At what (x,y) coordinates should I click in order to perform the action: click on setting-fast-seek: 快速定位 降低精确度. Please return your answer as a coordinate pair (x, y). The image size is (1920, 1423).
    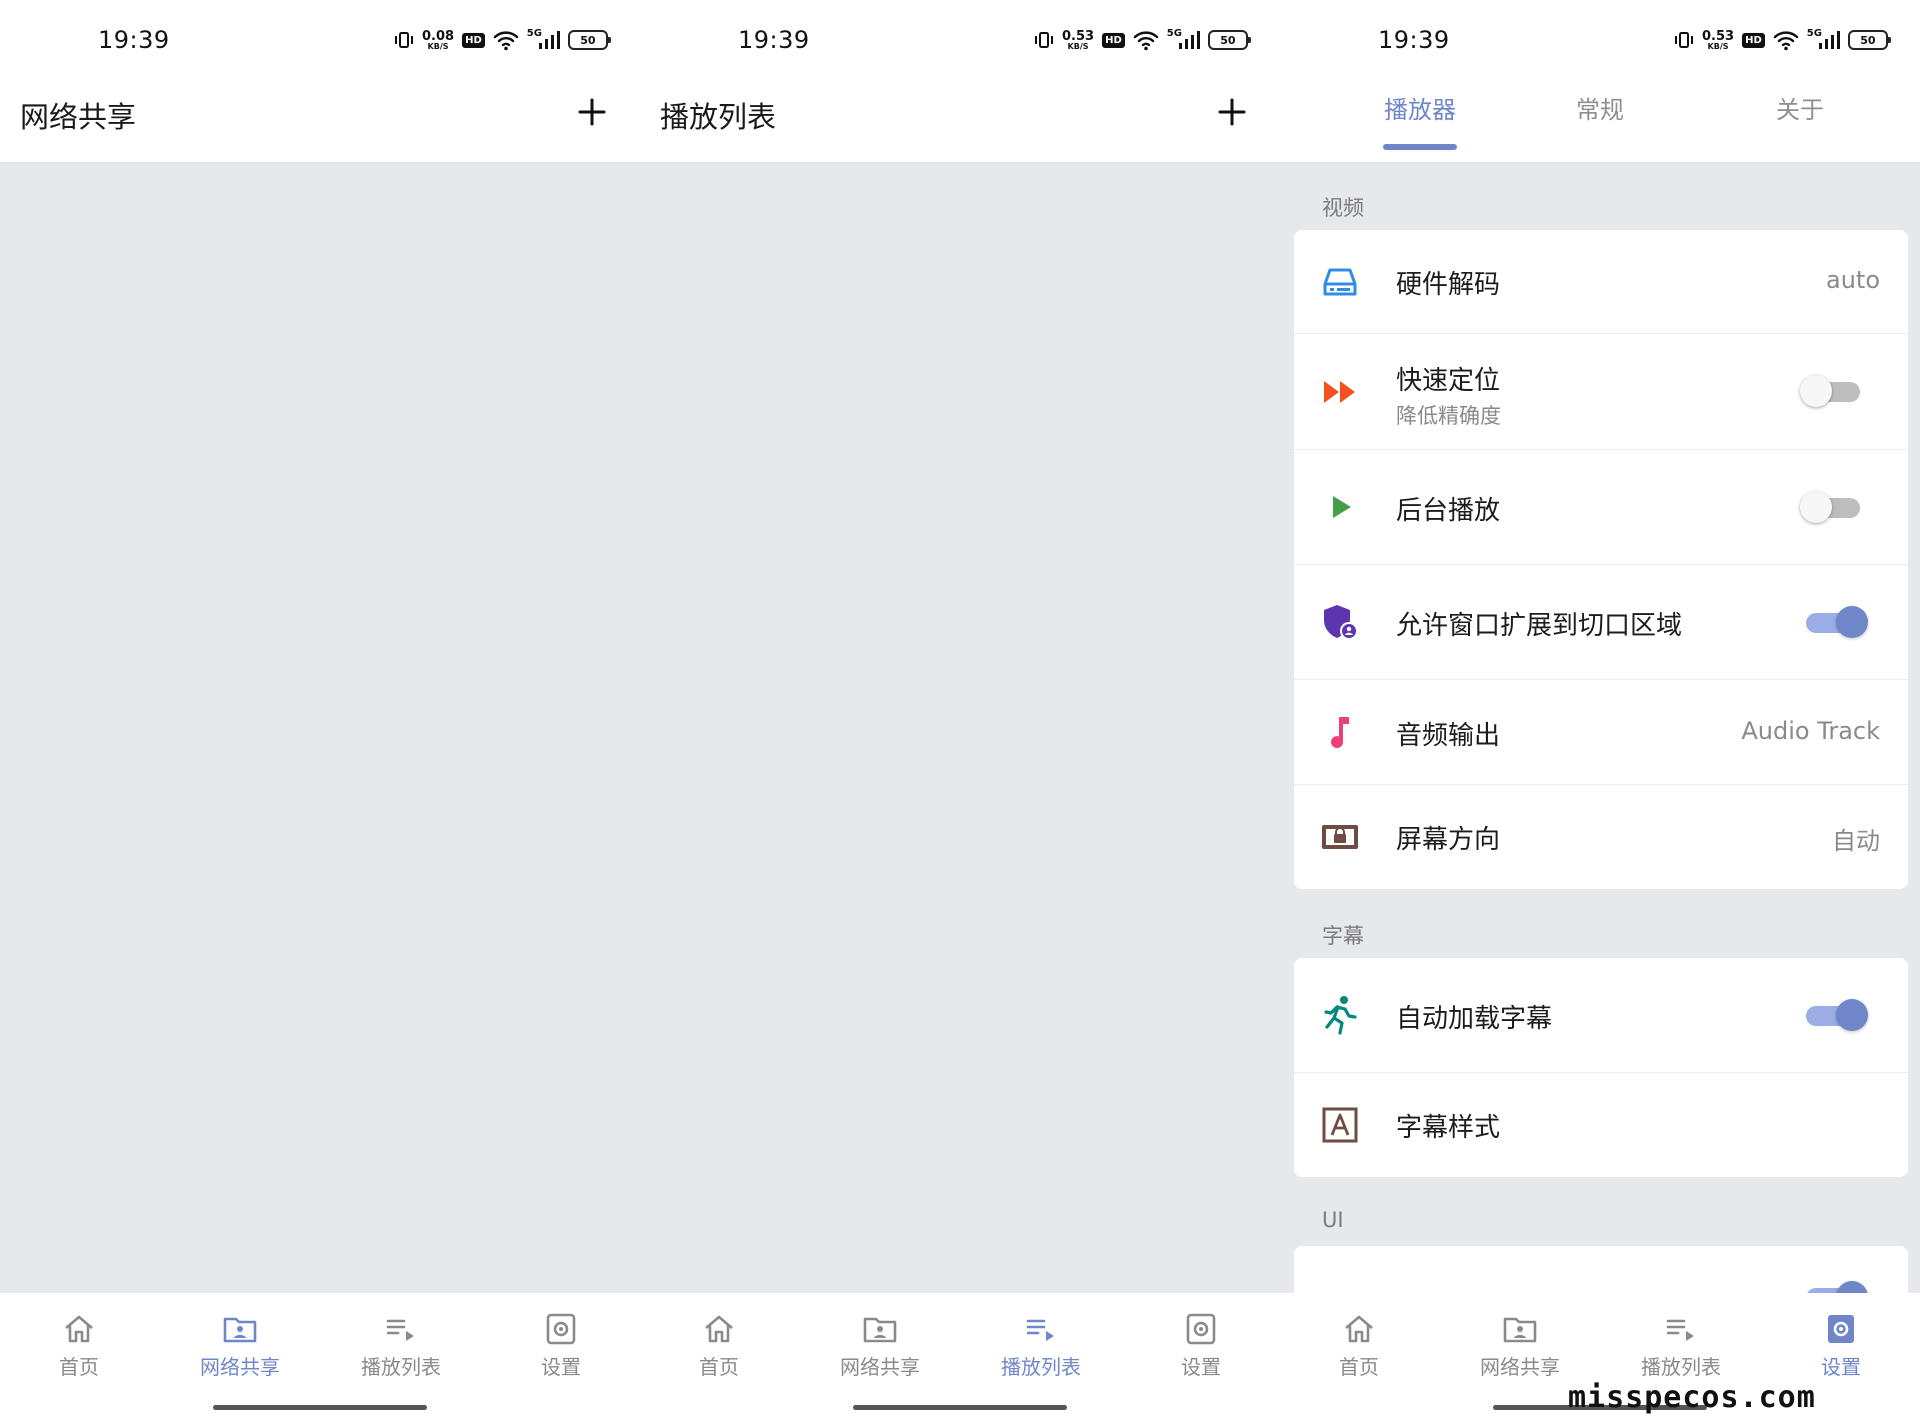
    Looking at the image, I should click on (1601, 392).